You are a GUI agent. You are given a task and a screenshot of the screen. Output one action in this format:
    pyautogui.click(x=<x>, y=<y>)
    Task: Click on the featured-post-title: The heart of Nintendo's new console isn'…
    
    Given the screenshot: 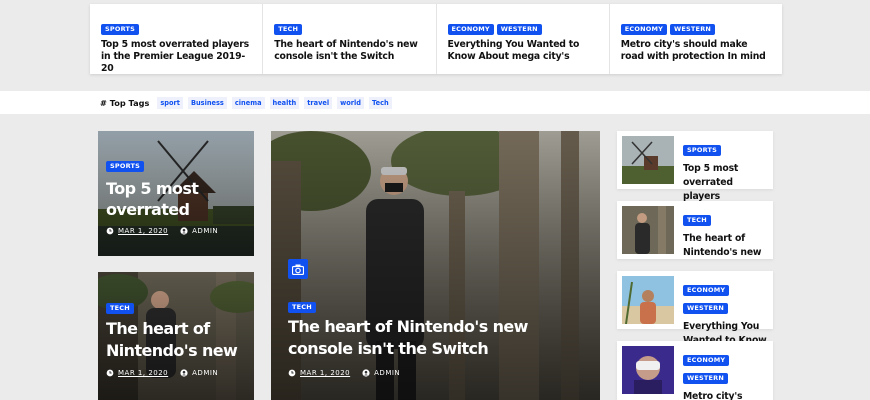 What is the action you would take?
    pyautogui.click(x=438, y=338)
    